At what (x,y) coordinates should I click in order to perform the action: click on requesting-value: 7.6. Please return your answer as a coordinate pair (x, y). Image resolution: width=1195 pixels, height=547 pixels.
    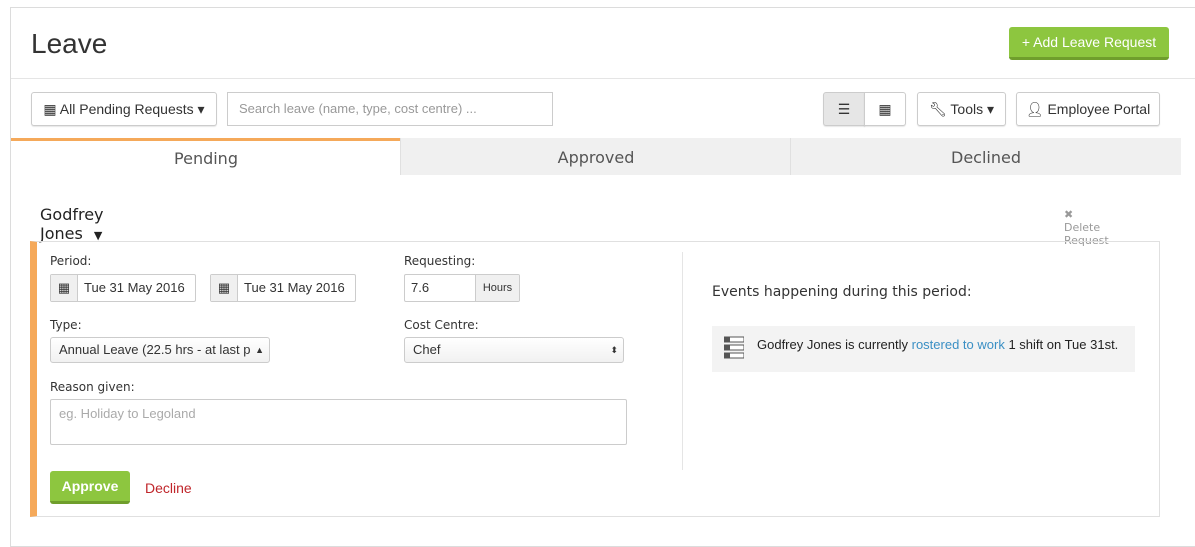
    Looking at the image, I should click on (444, 288).